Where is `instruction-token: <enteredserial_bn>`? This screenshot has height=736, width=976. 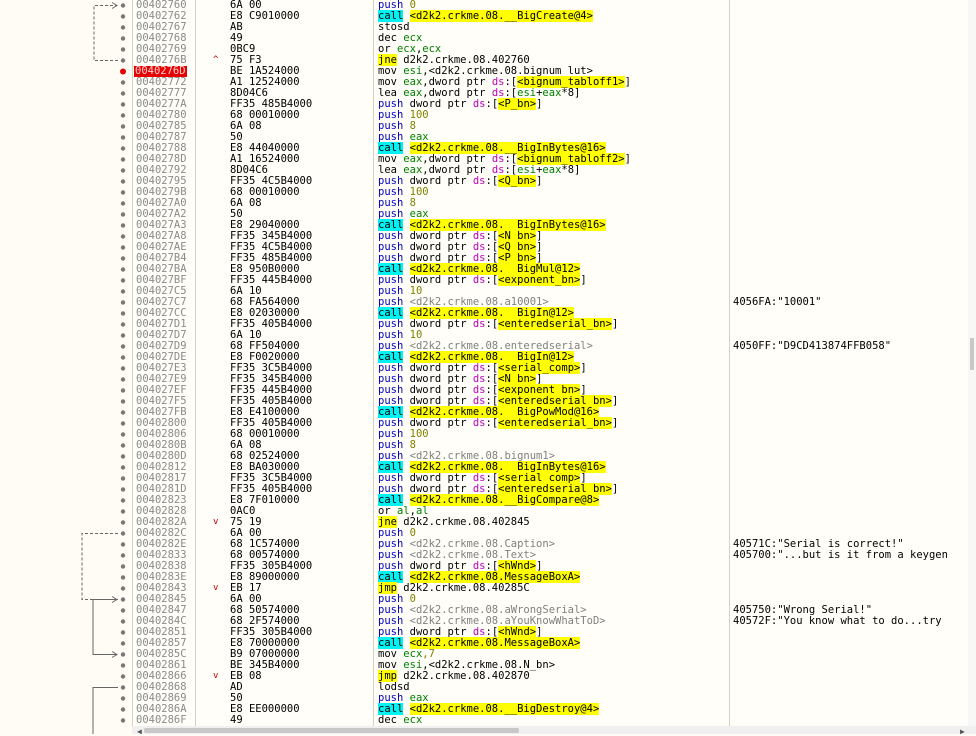
instruction-token: <enteredserial_bn> is located at coordinates (555, 324).